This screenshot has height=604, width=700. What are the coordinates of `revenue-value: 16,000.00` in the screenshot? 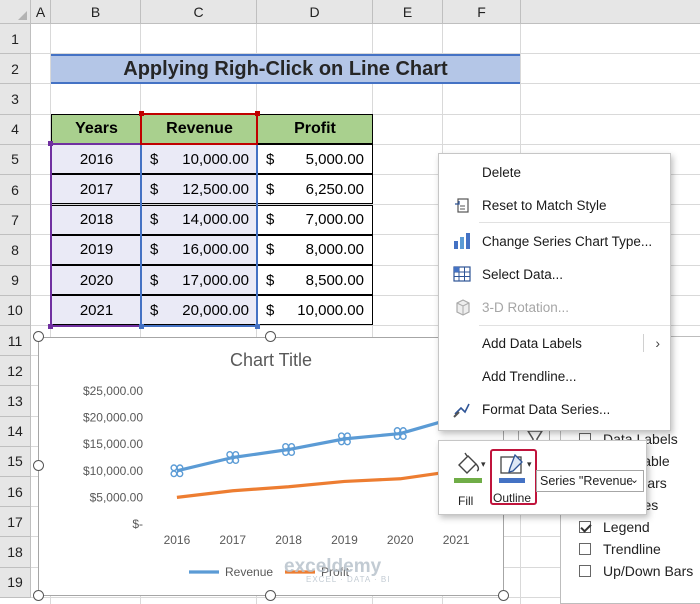 It's located at (215, 250).